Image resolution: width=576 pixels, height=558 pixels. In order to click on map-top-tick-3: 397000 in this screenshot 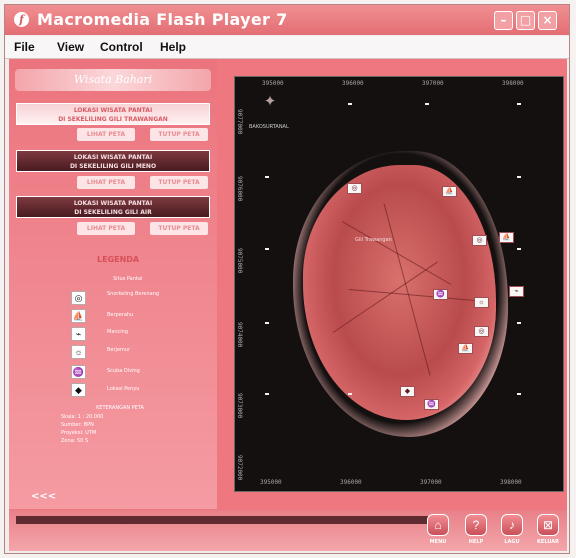, I will do `click(433, 83)`.